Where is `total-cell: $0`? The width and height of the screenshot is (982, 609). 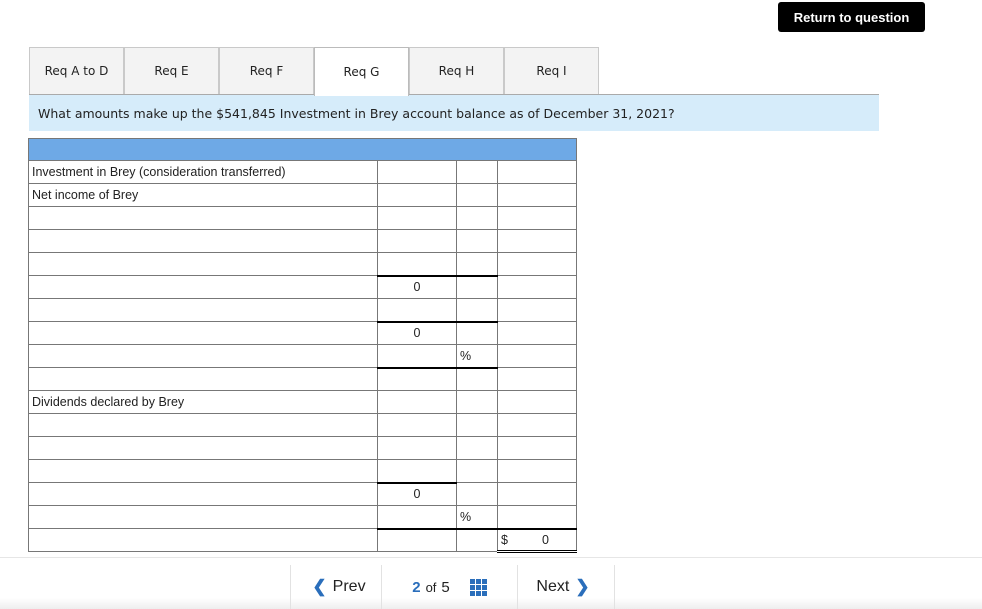 total-cell: $0 is located at coordinates (537, 540).